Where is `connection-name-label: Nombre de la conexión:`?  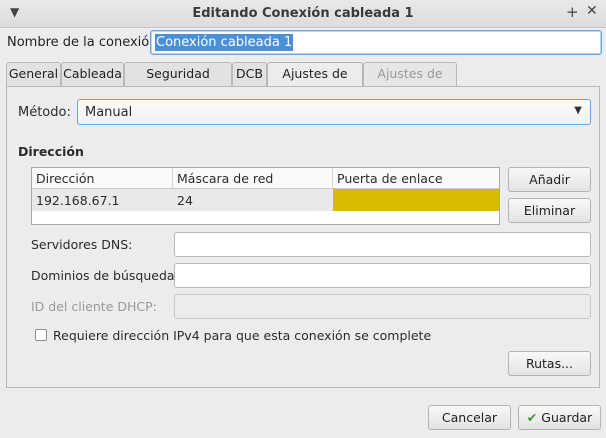 connection-name-label: Nombre de la conexión: is located at coordinates (84, 42).